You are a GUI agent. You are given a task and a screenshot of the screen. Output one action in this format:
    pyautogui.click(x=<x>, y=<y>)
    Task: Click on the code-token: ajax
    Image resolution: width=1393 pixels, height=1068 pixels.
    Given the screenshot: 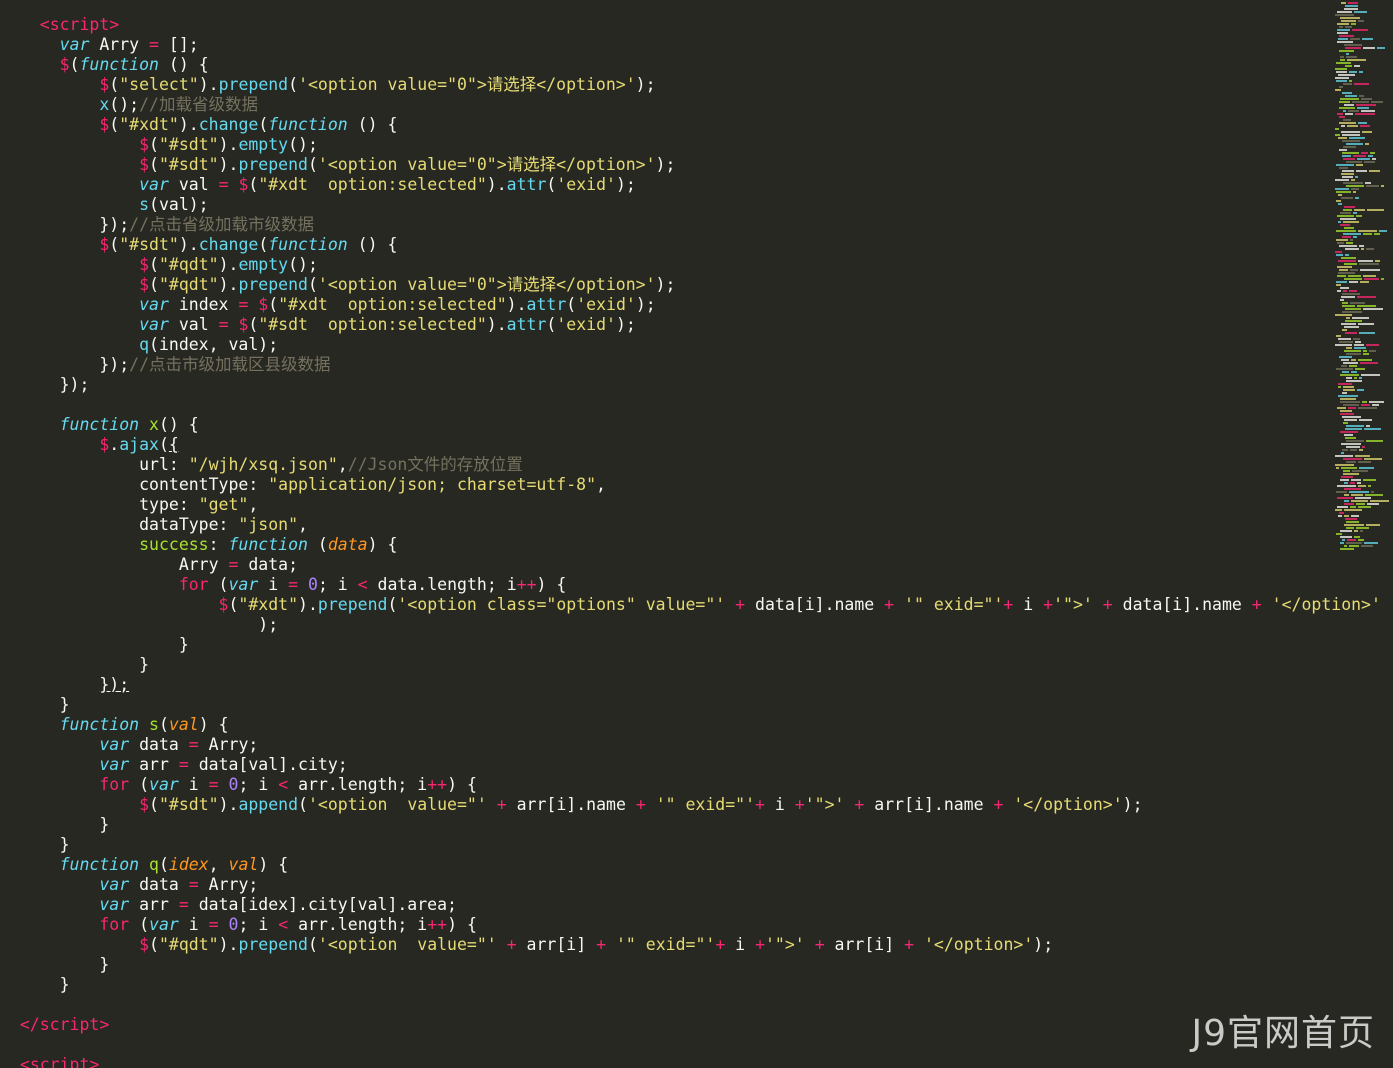 What is the action you would take?
    pyautogui.click(x=139, y=444)
    